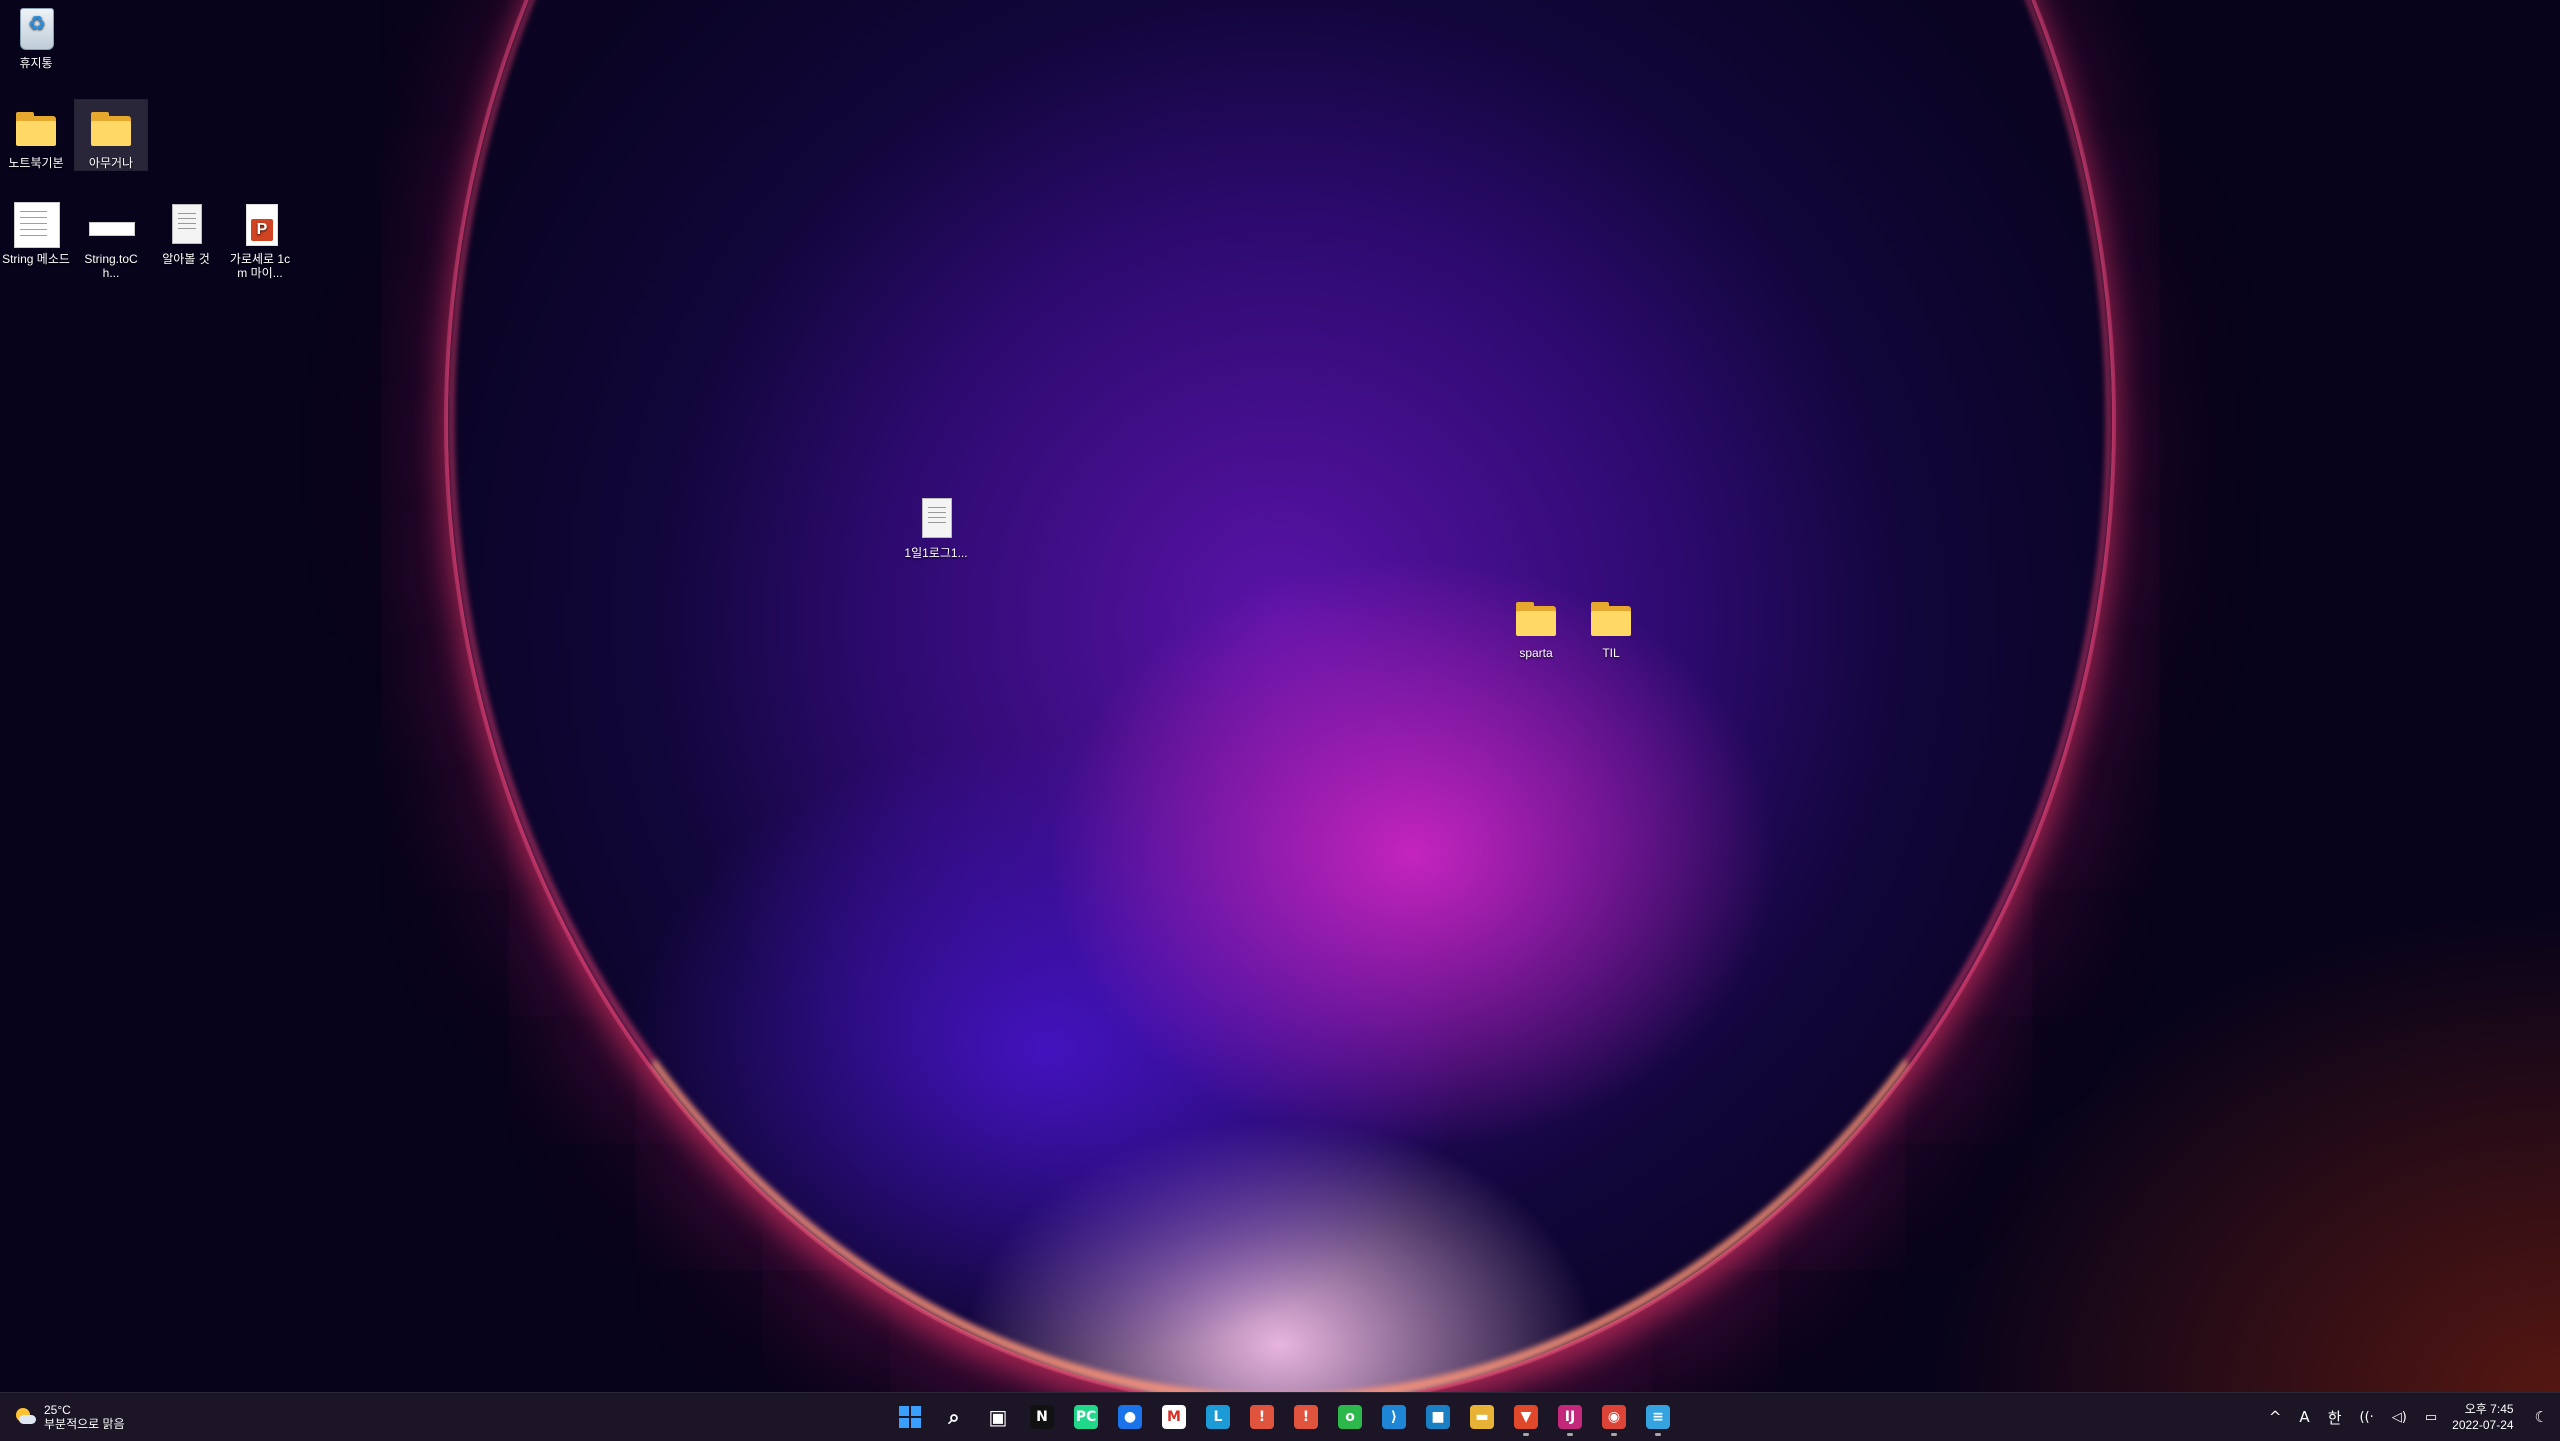  Describe the element at coordinates (111, 163) in the screenshot. I see `desktop-icon-label: 아무거나` at that location.